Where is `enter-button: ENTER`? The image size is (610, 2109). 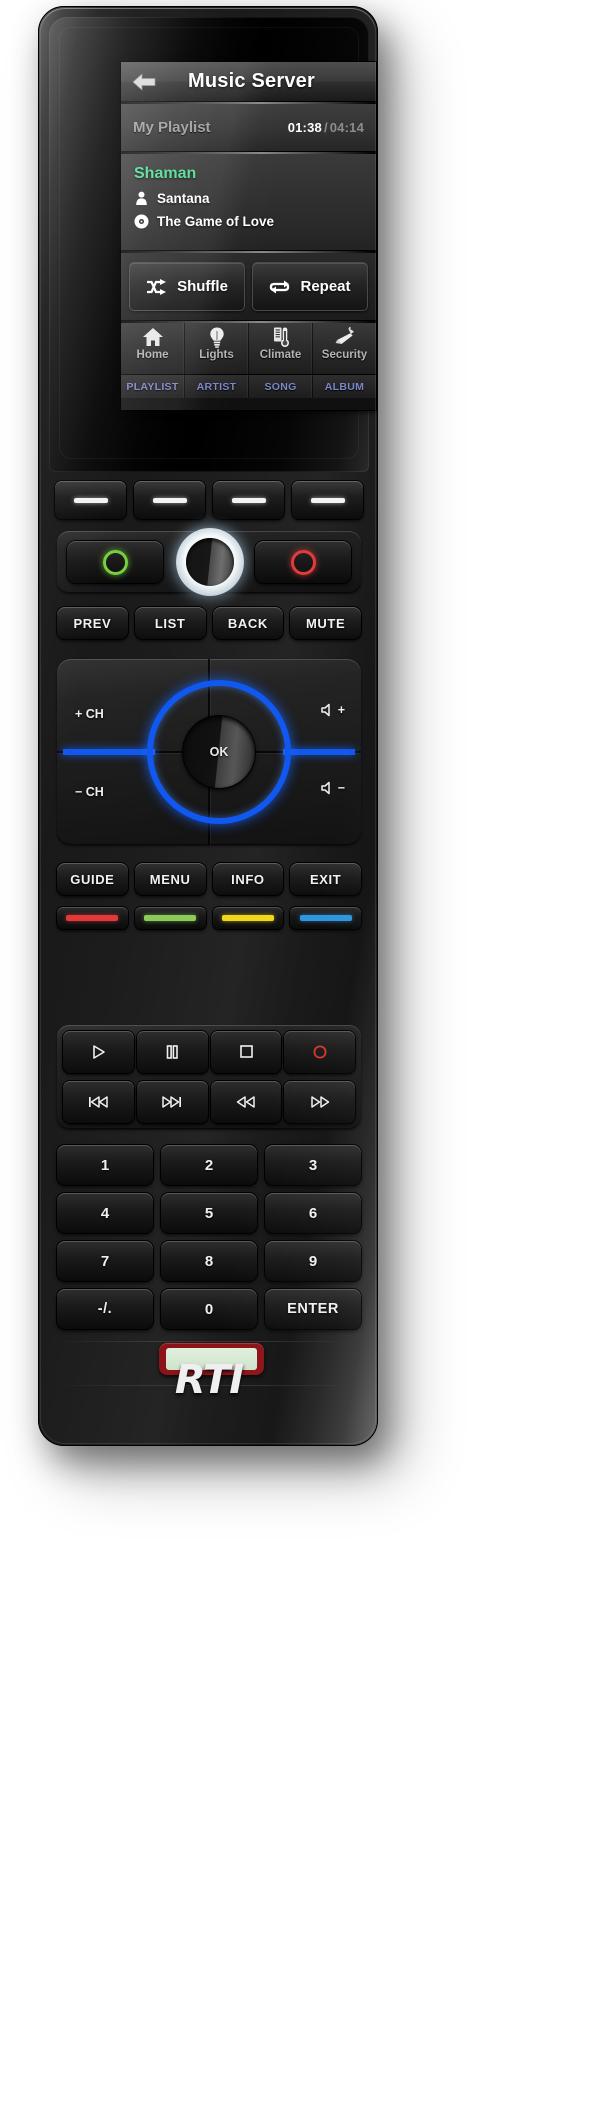
enter-button: ENTER is located at coordinates (313, 1309).